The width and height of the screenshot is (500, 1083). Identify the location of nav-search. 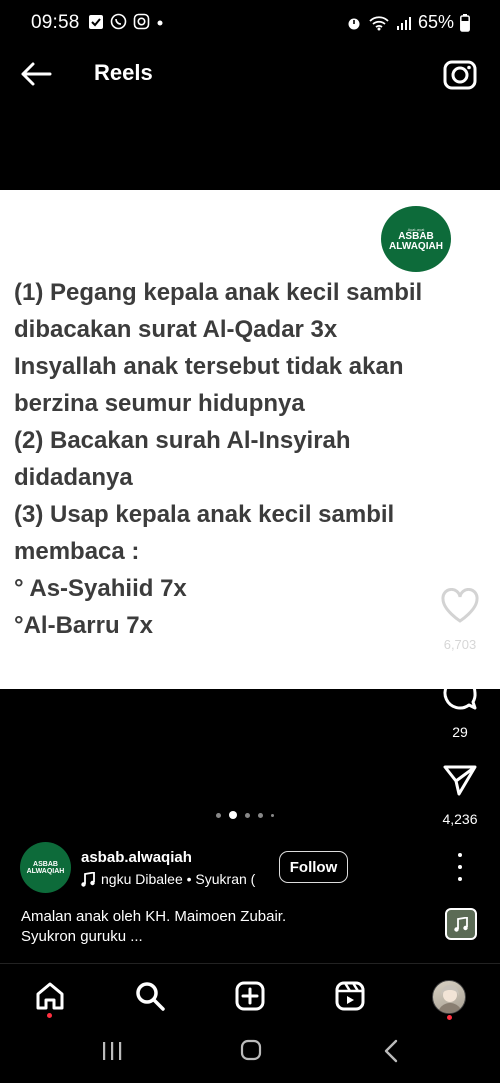
(150, 996).